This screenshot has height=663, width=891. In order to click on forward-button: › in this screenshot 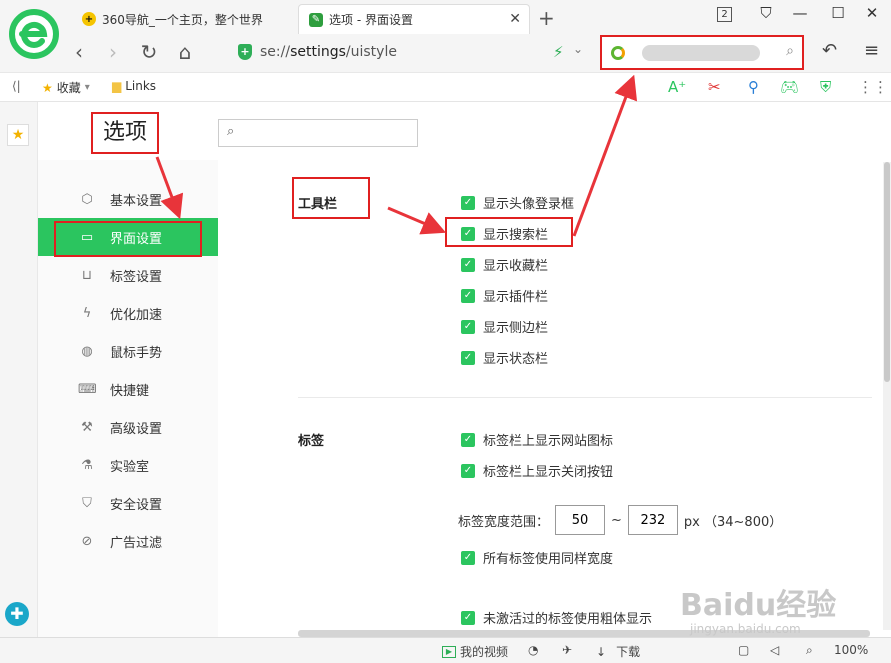, I will do `click(113, 52)`.